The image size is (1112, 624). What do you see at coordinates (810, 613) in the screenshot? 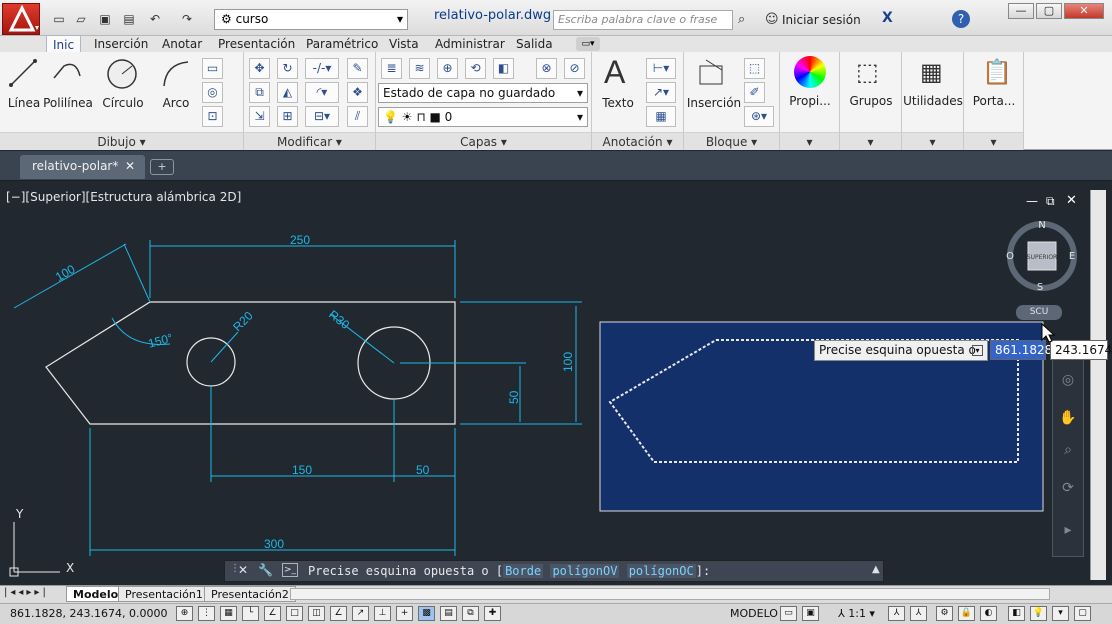
I see `quick-view-drawings-icon: ▣` at bounding box center [810, 613].